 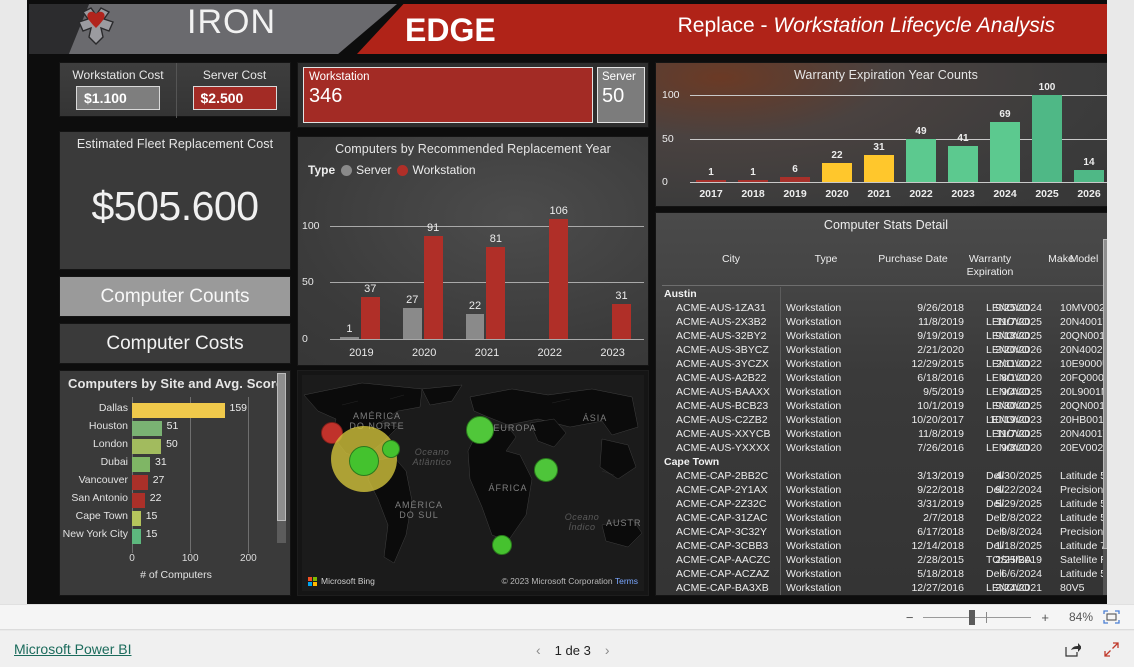 I want to click on microsoft-power-bi-link: Microsoft Power BI, so click(x=72, y=649).